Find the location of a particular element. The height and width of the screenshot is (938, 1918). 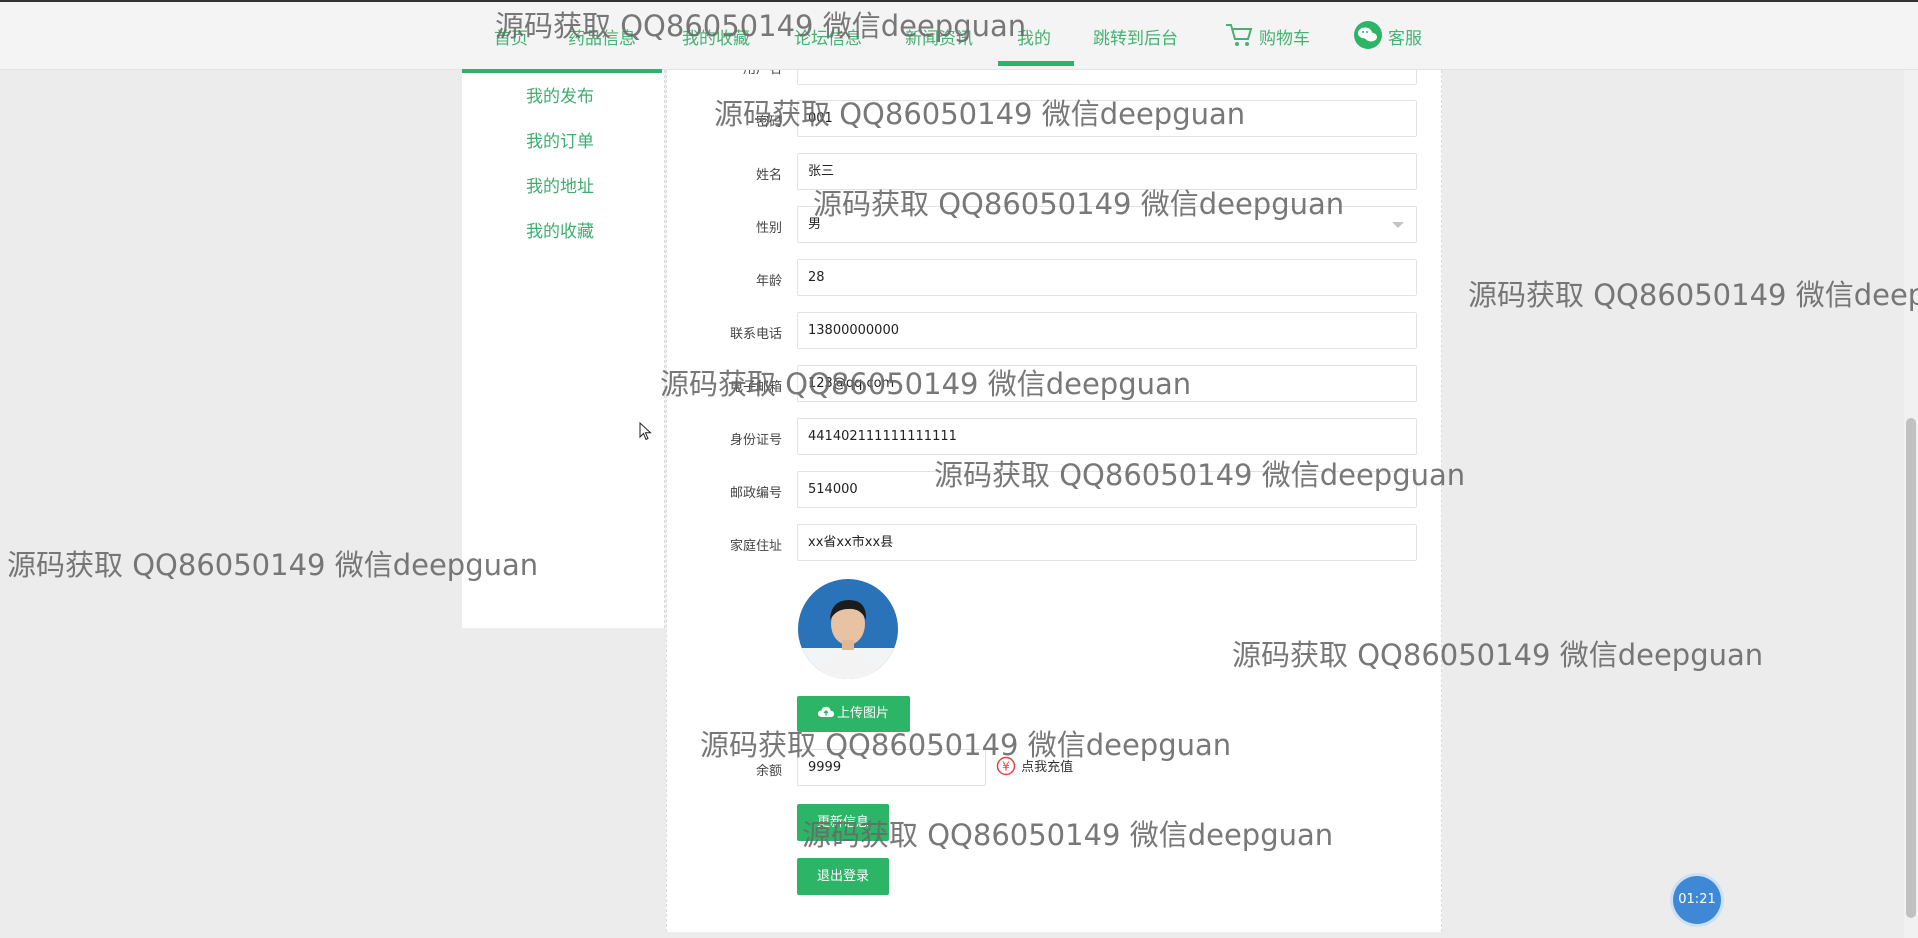

yuan-icon: ¥ is located at coordinates (1006, 766).